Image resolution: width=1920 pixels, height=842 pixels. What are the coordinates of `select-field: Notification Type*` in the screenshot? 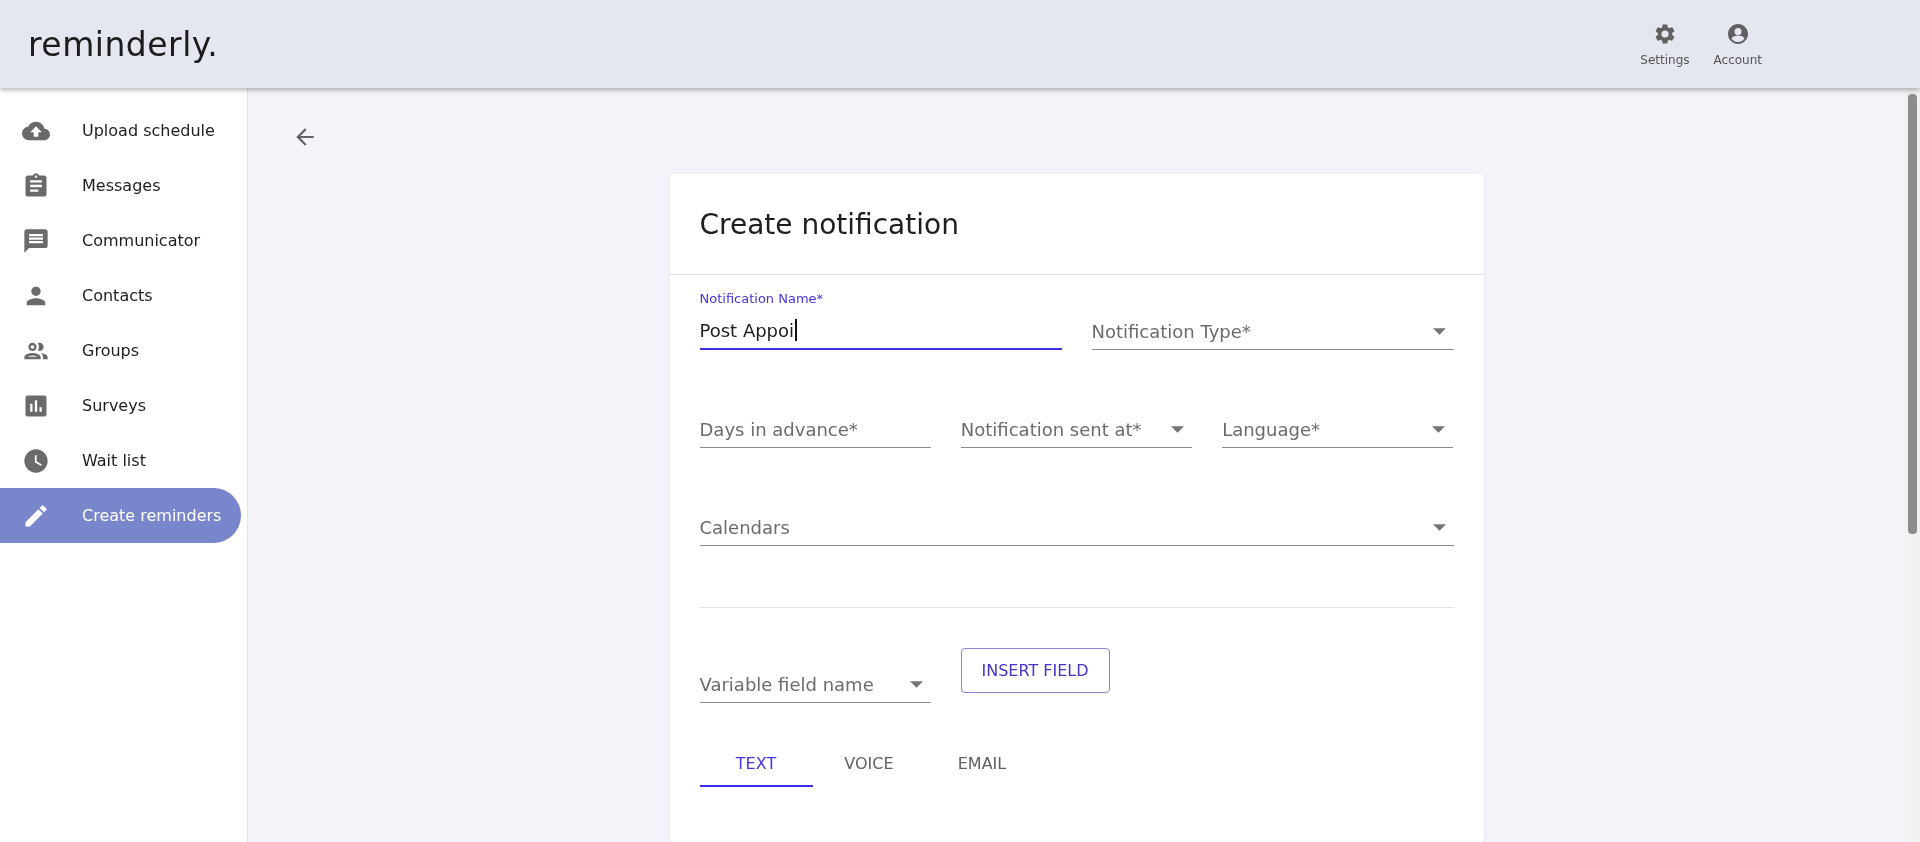 It's located at (1272, 320).